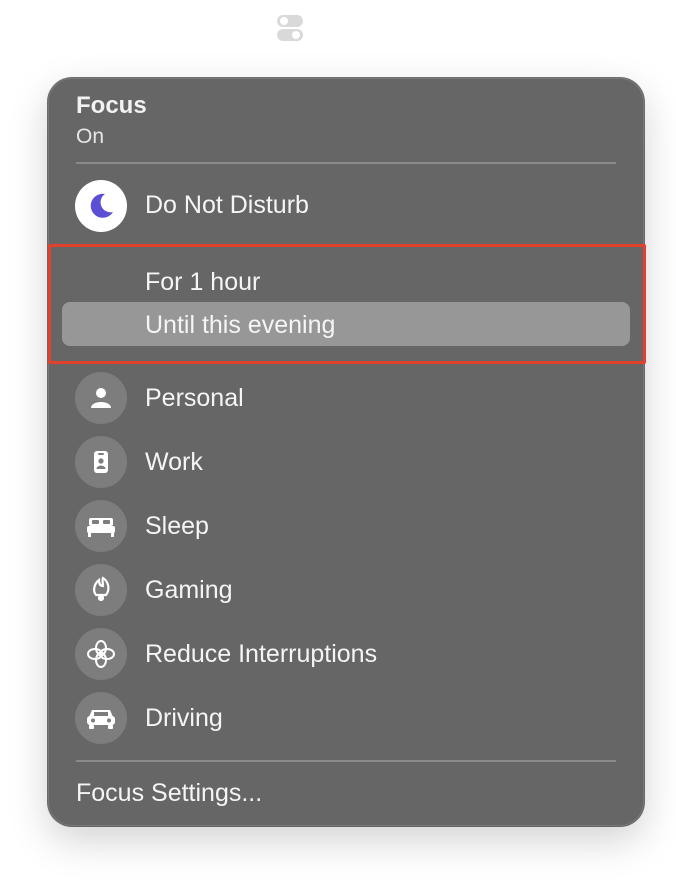 The height and width of the screenshot is (882, 676). Describe the element at coordinates (101, 590) in the screenshot. I see `rocket-icon` at that location.